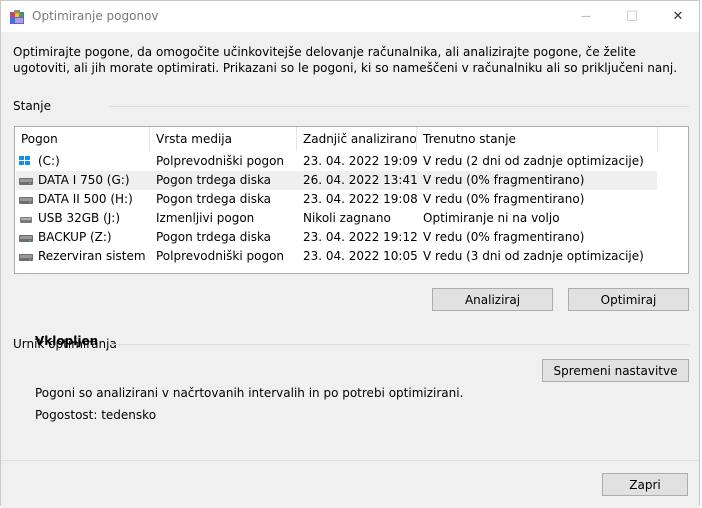 The image size is (702, 508). Describe the element at coordinates (92, 256) in the screenshot. I see `drive-name: Rezerviran sistem` at that location.